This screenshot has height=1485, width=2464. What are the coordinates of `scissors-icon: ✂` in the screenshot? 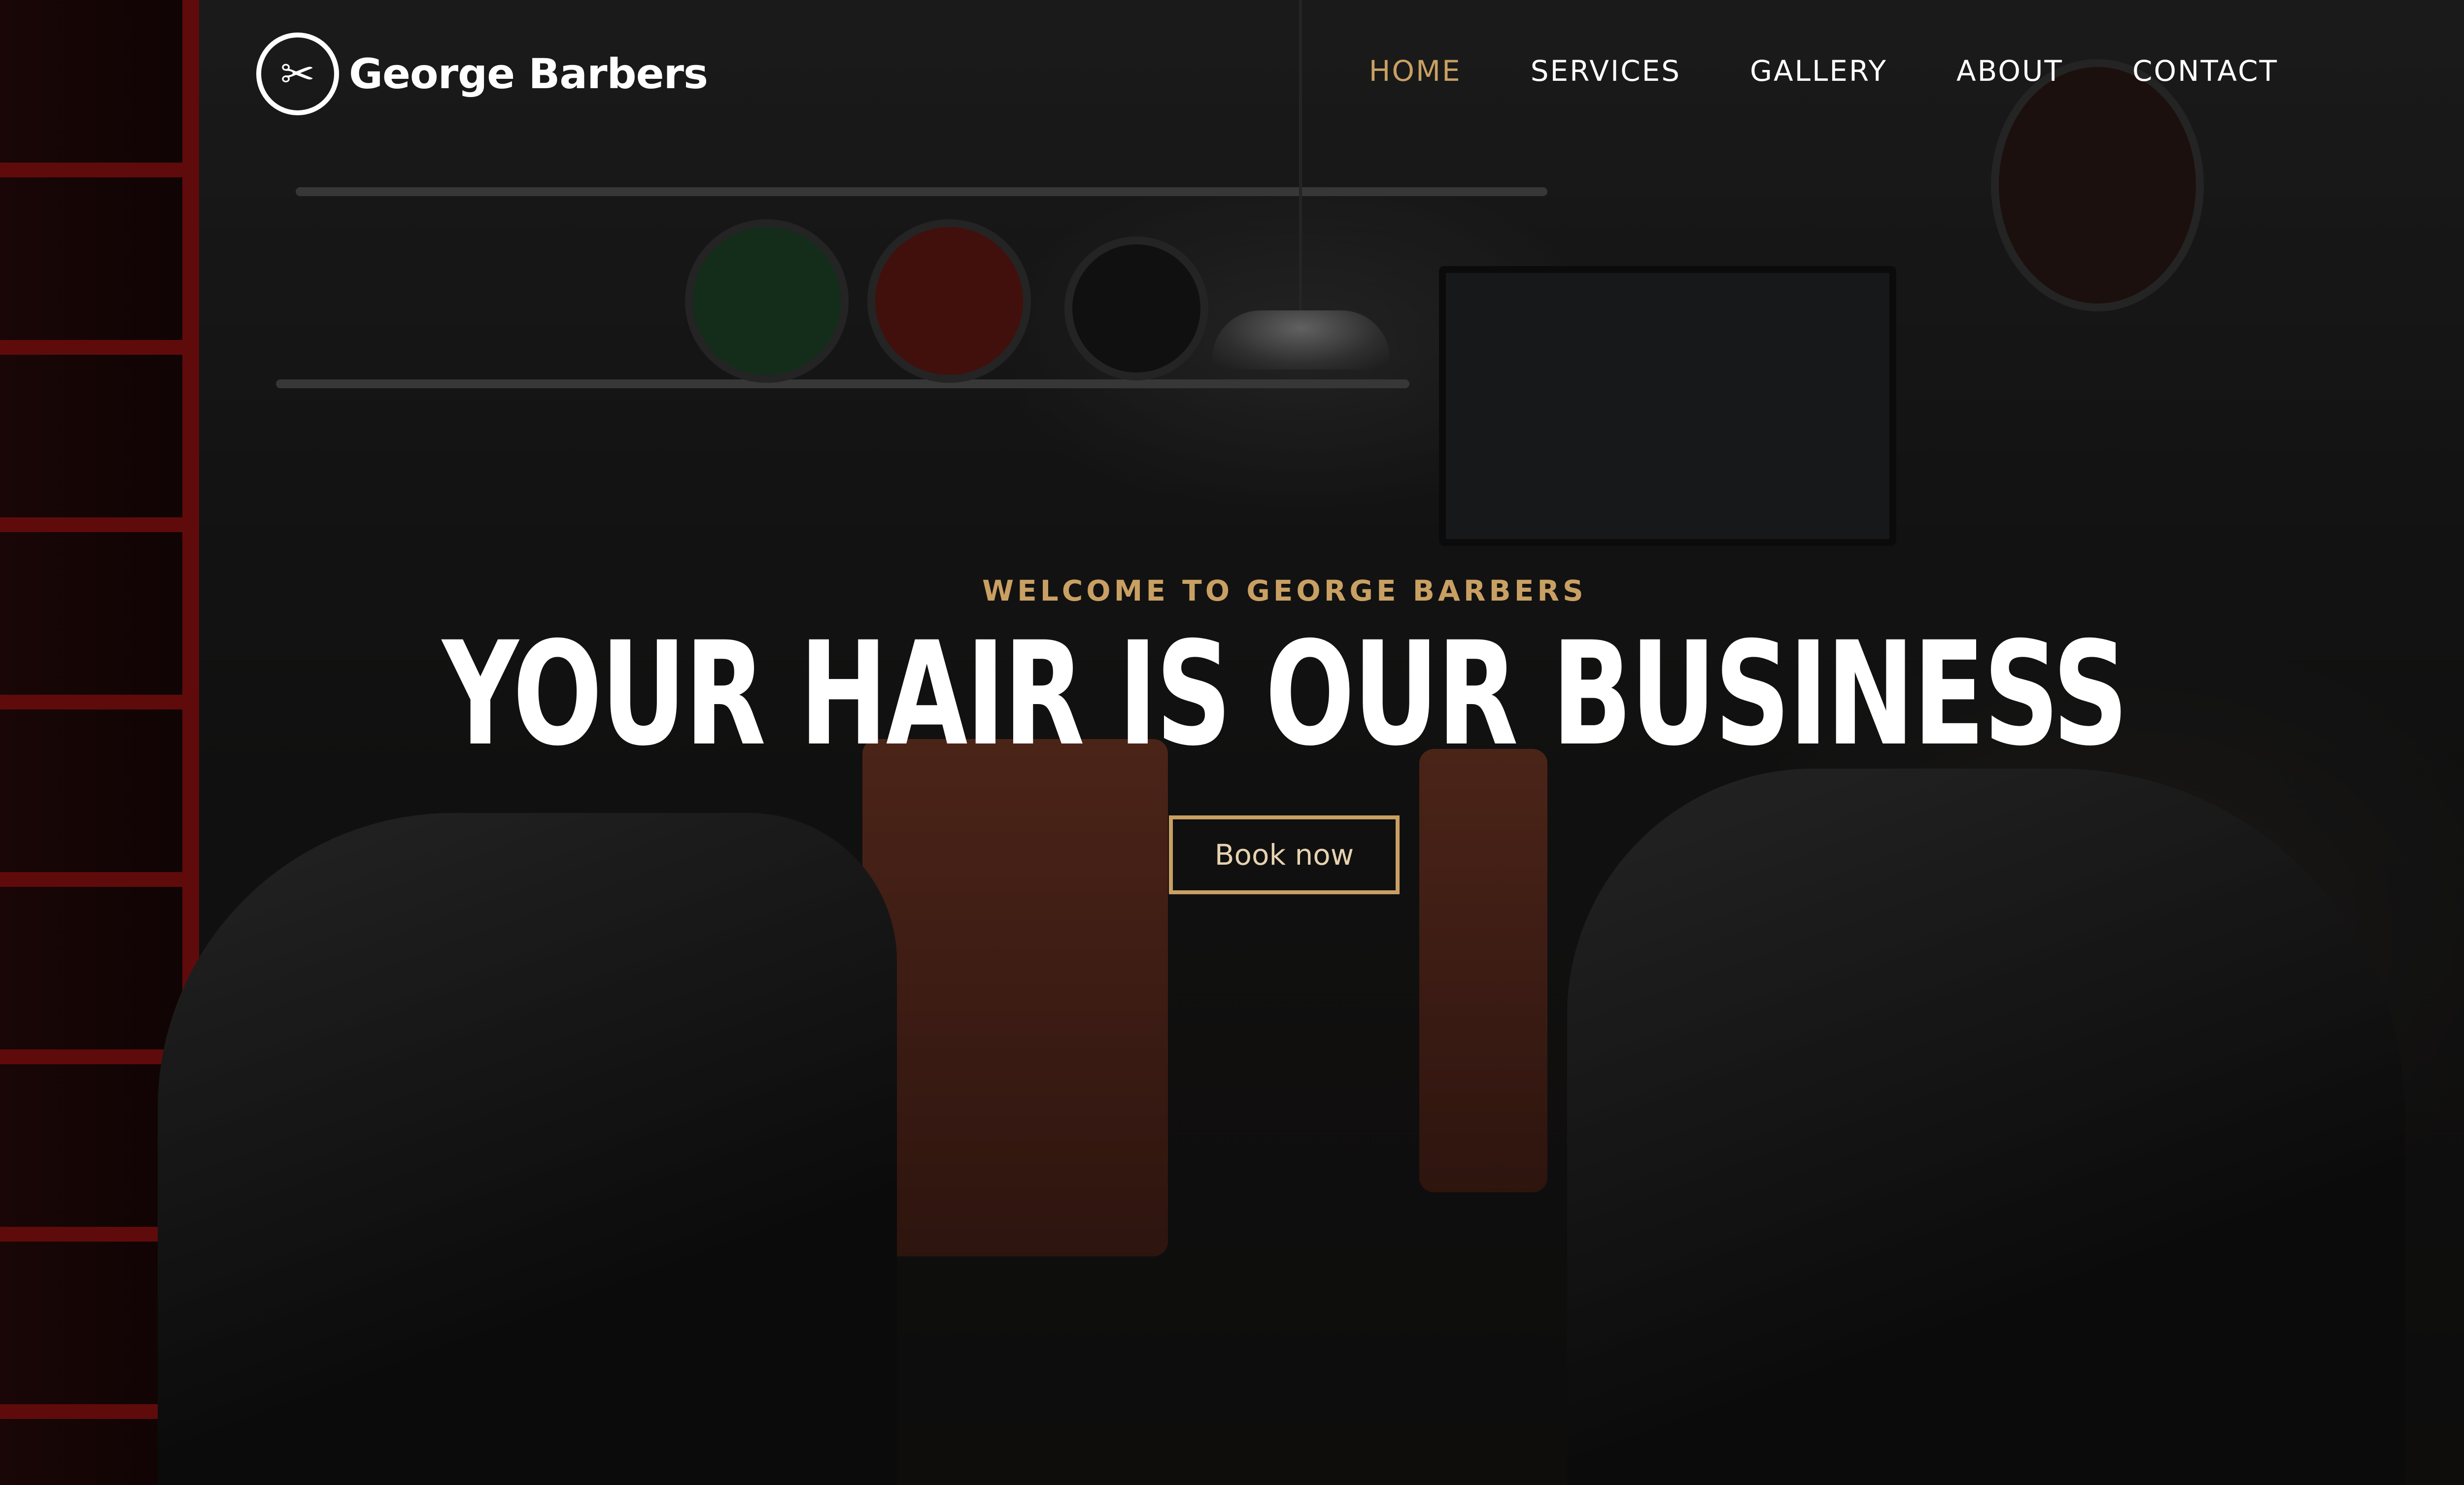 It's located at (297, 74).